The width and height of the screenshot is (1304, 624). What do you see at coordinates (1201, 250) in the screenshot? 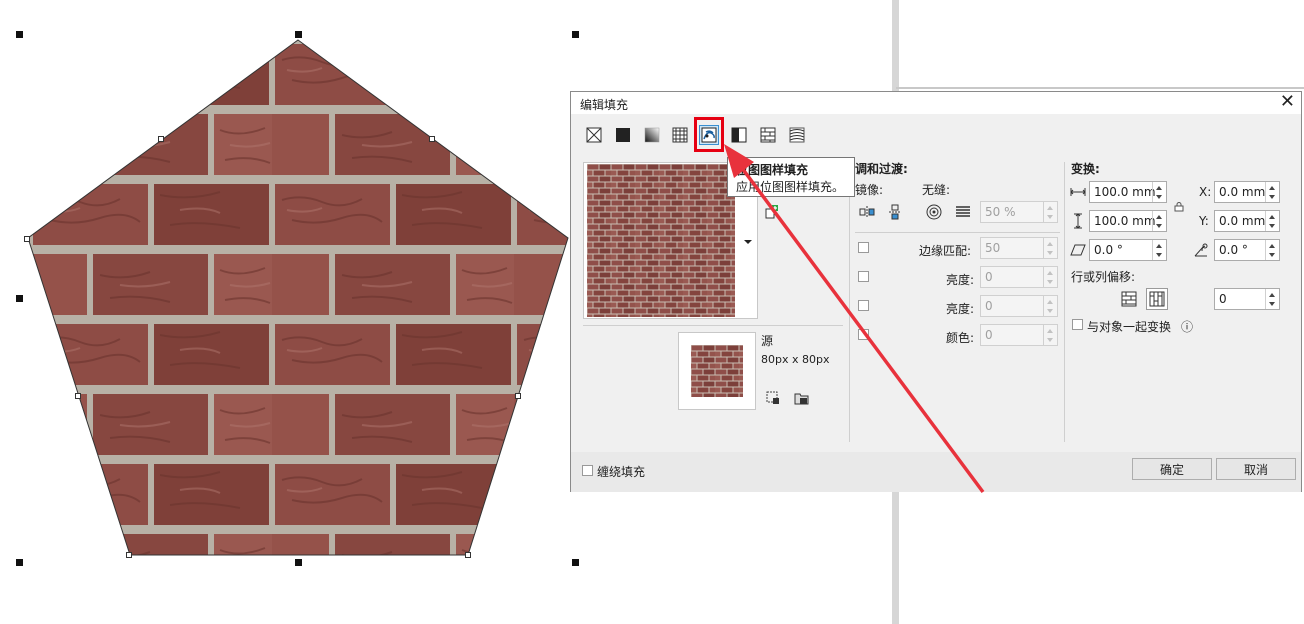
I see `rotate-icon` at bounding box center [1201, 250].